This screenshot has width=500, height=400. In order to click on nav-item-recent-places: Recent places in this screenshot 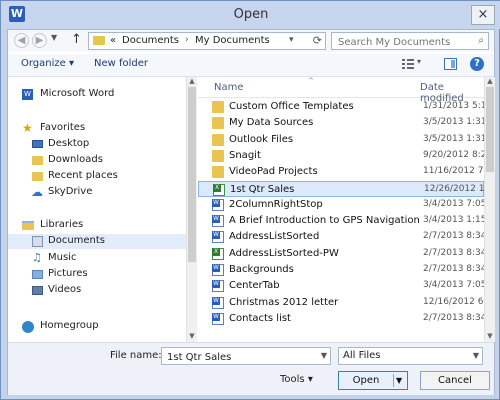, I will do `click(97, 176)`.